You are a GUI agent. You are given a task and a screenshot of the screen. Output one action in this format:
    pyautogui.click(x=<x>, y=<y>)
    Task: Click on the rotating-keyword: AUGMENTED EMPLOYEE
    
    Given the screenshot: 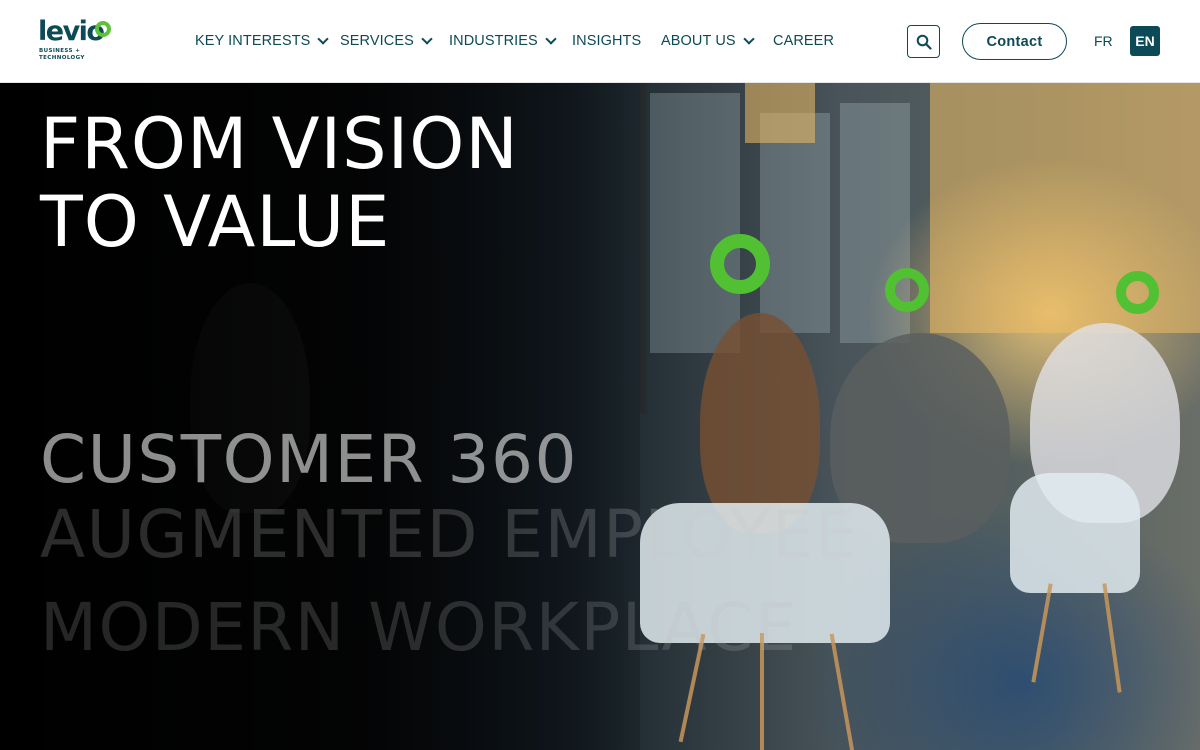 What is the action you would take?
    pyautogui.click(x=449, y=534)
    